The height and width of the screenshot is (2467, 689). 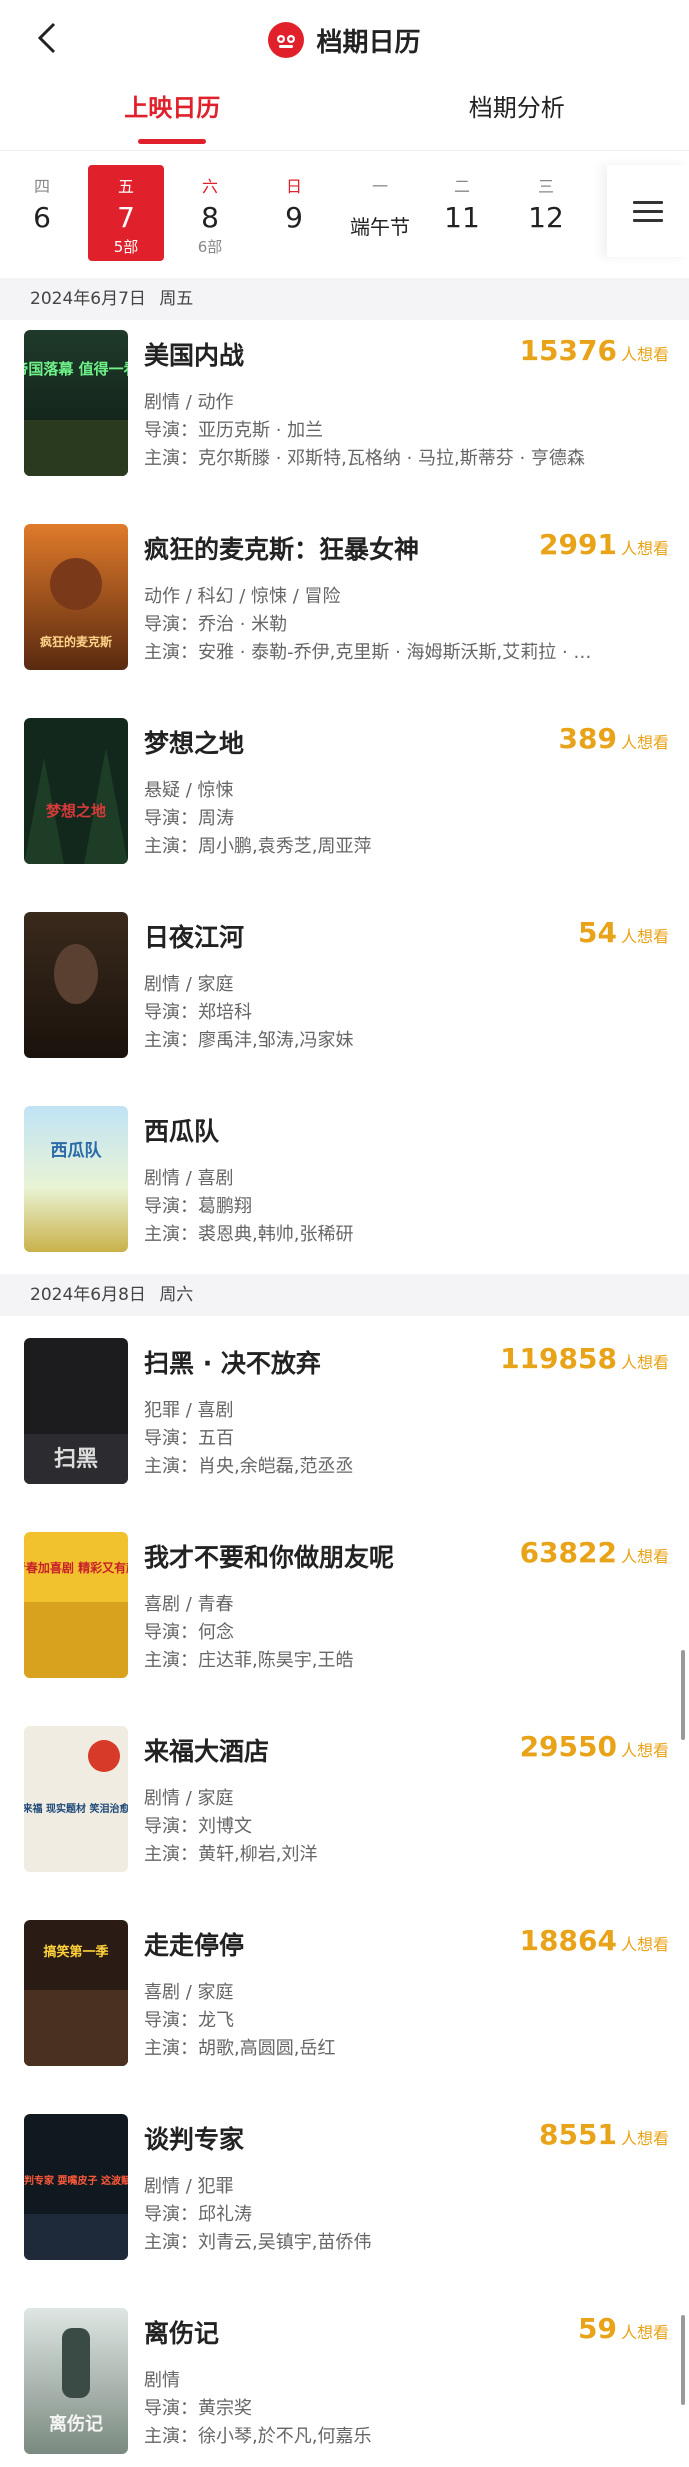 What do you see at coordinates (198, 1206) in the screenshot?
I see `movie-director: 导演：葛鹏翔` at bounding box center [198, 1206].